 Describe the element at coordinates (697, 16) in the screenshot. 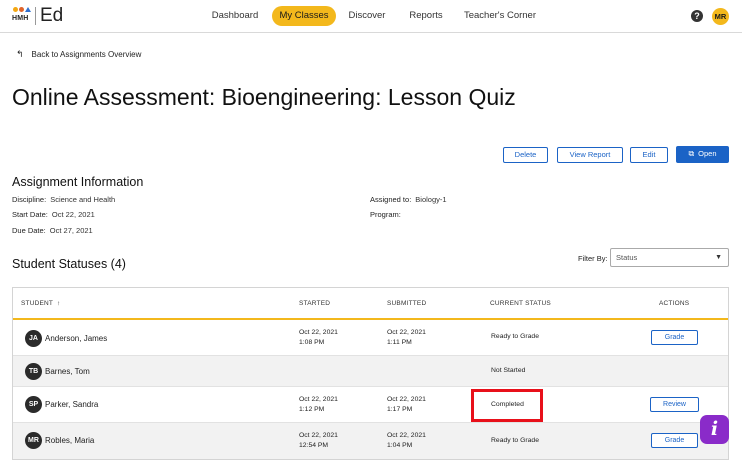

I see `help-icon: ?` at that location.